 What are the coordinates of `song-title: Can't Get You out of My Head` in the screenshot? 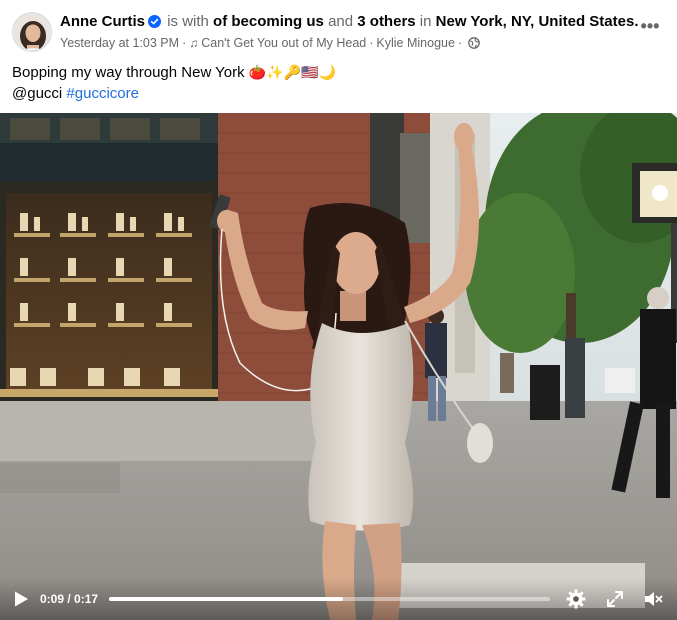 It's located at (283, 43).